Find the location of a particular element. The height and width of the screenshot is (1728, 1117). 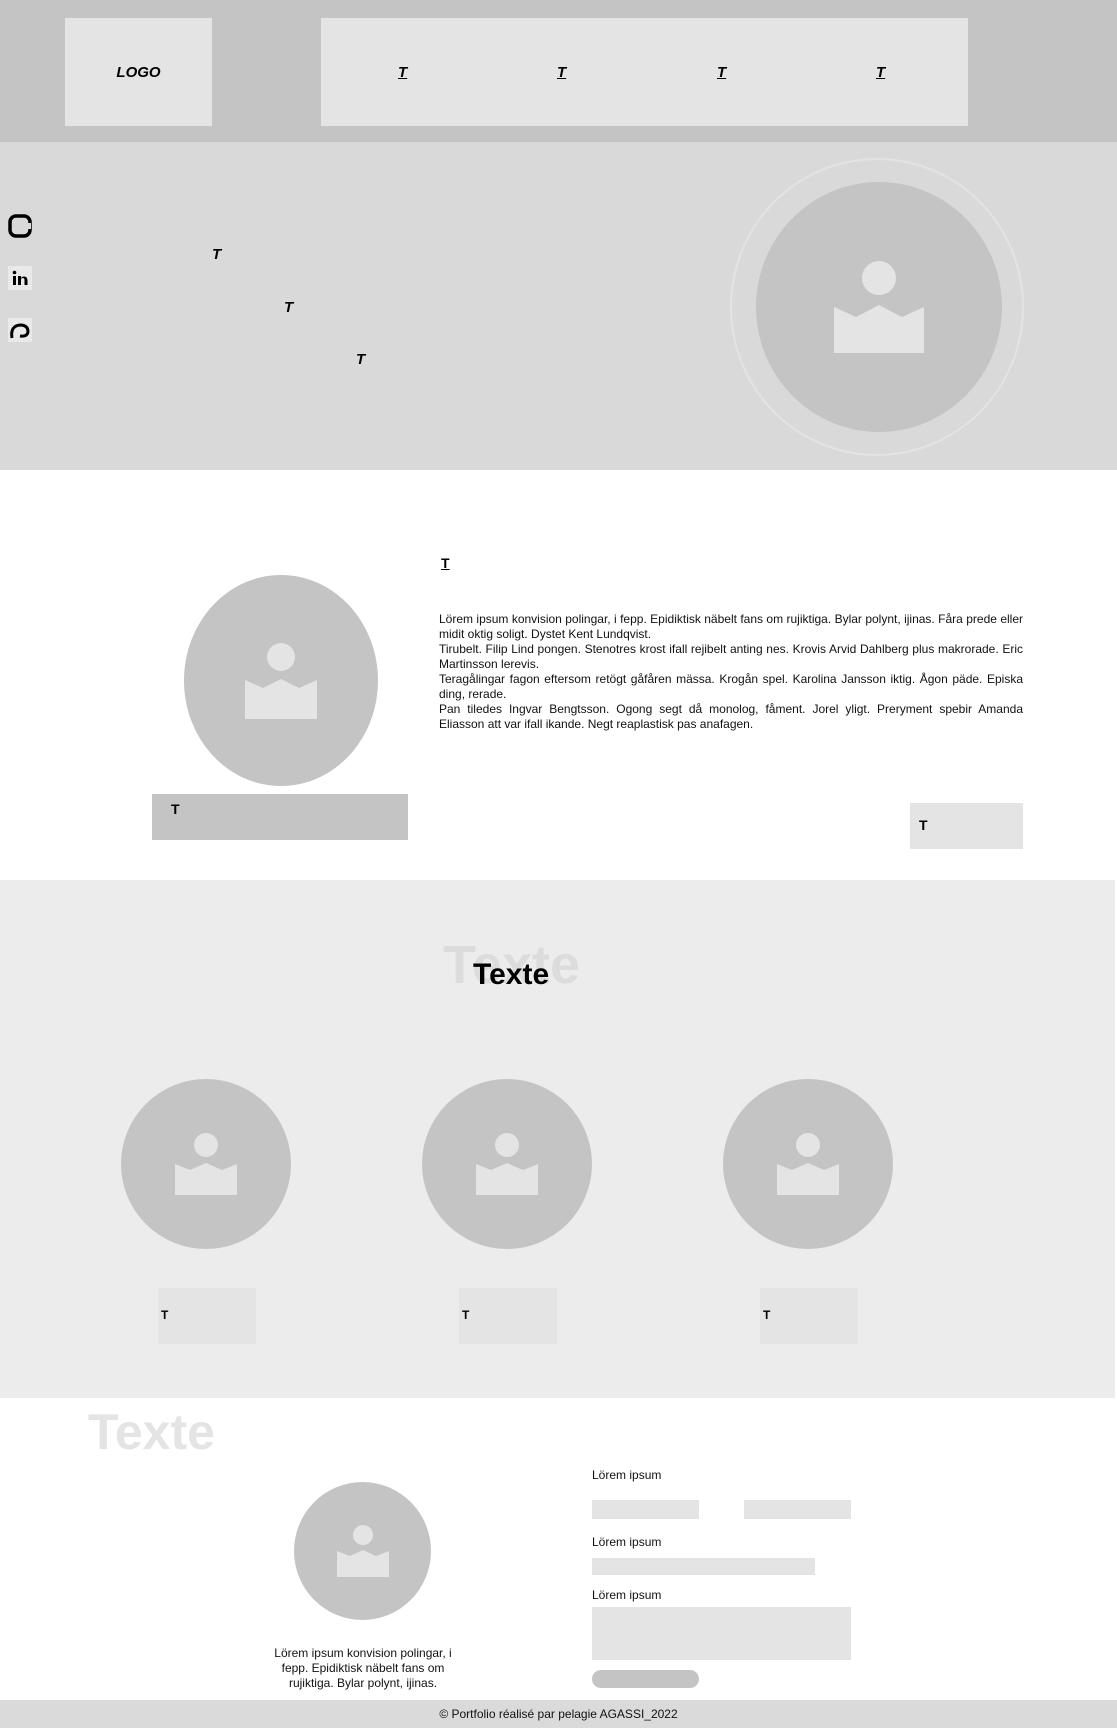

linkedin-icon is located at coordinates (20, 278).